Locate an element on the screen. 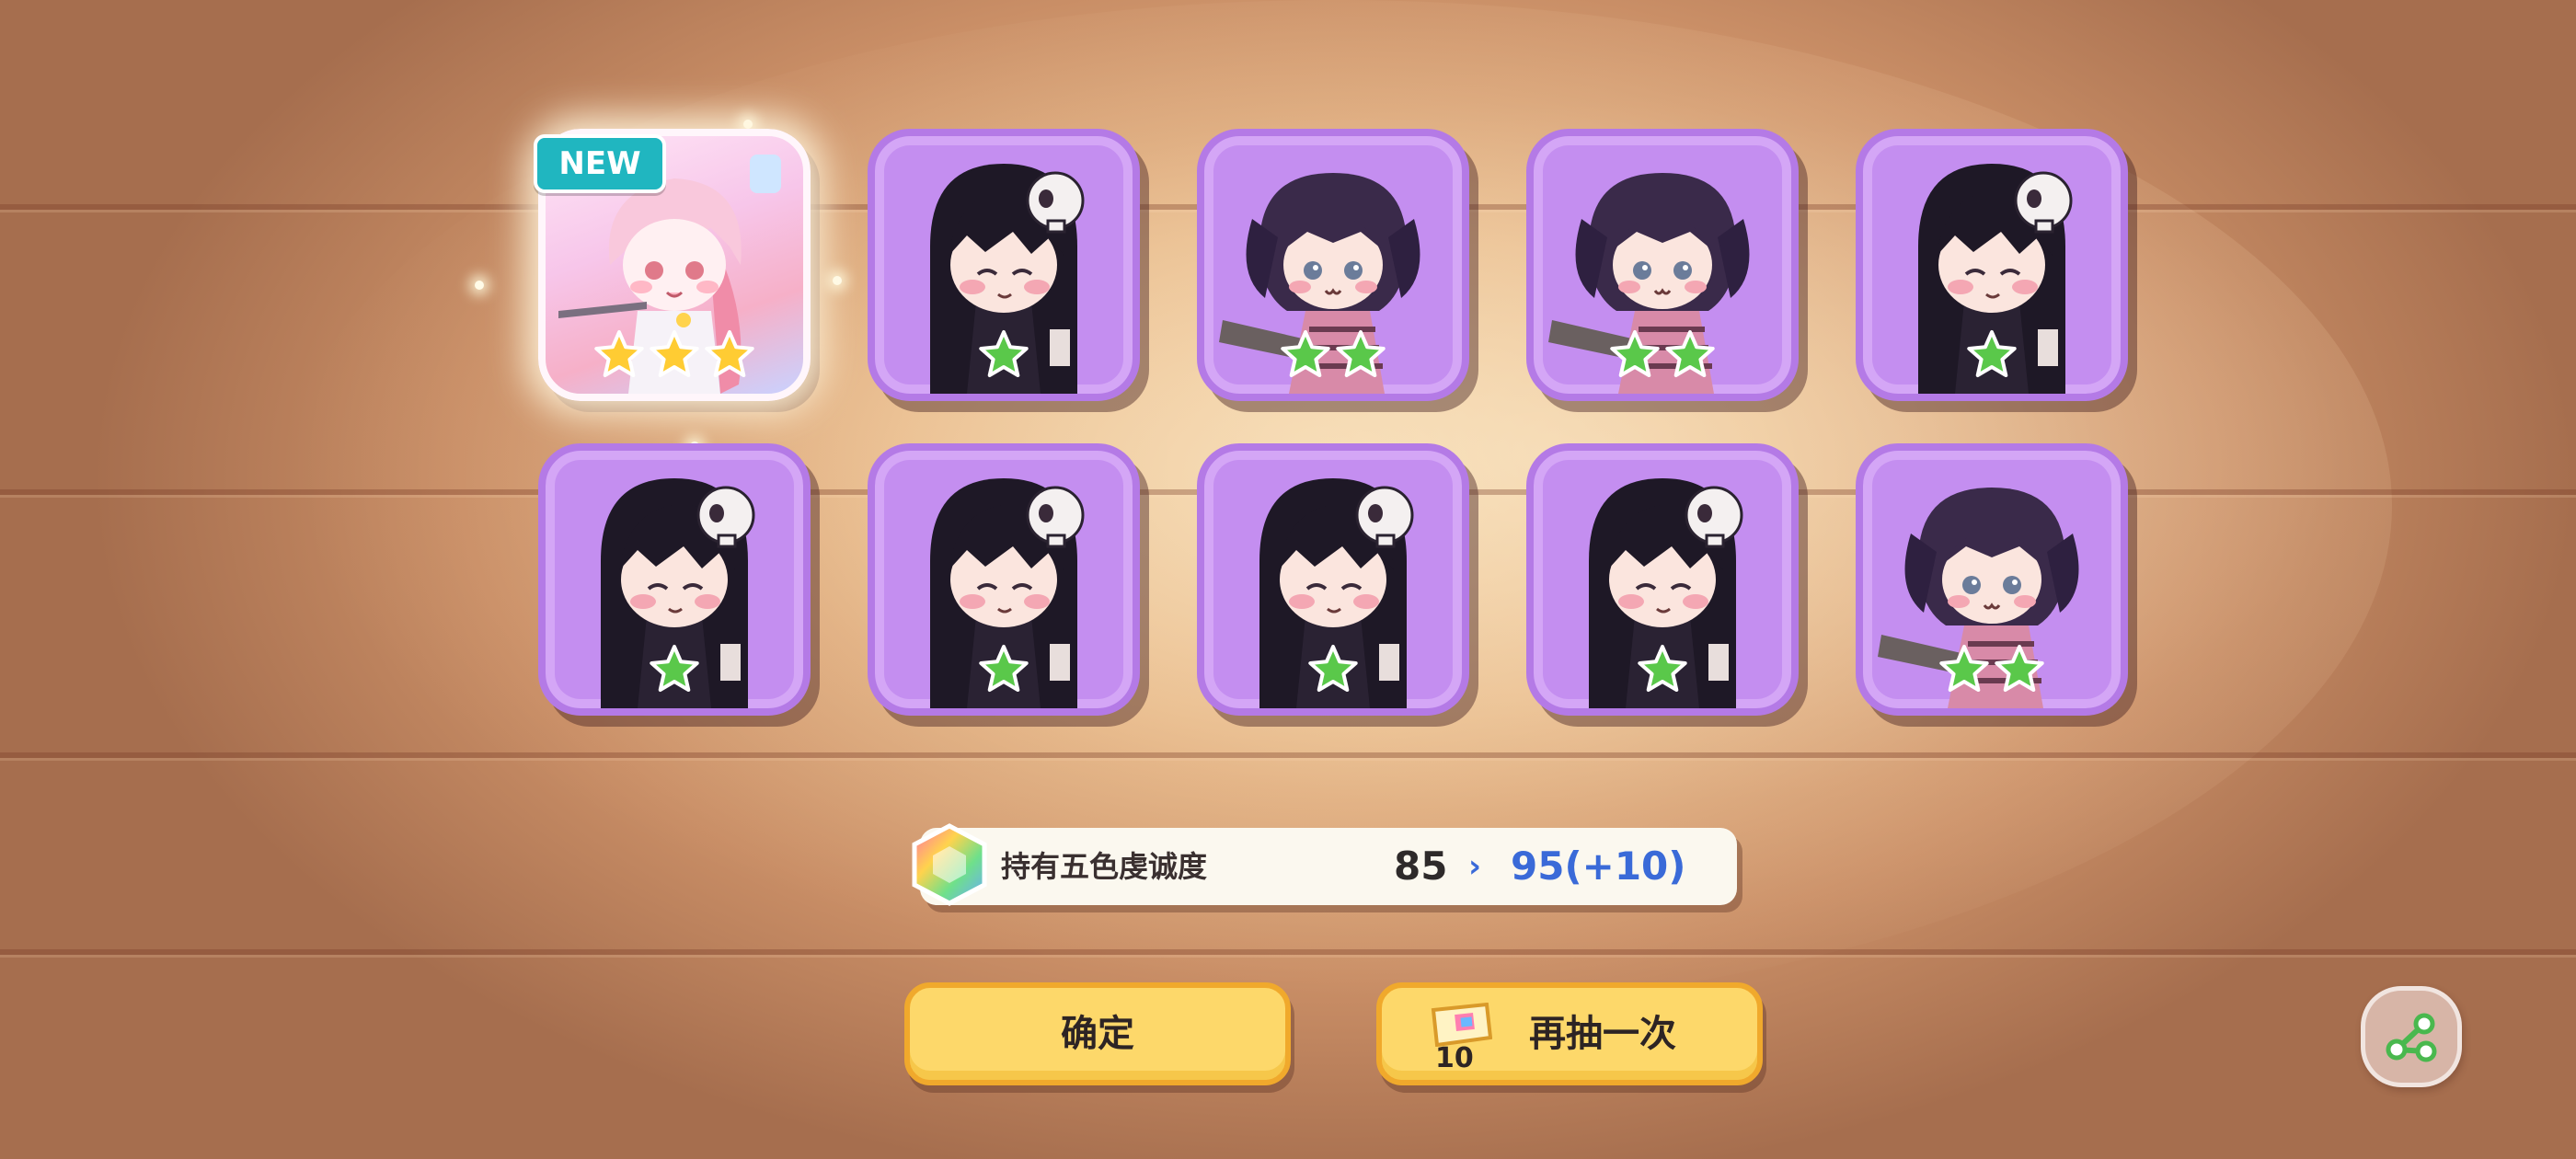 The height and width of the screenshot is (1159, 2576). confirm-button-label: 确定 is located at coordinates (1097, 1034).